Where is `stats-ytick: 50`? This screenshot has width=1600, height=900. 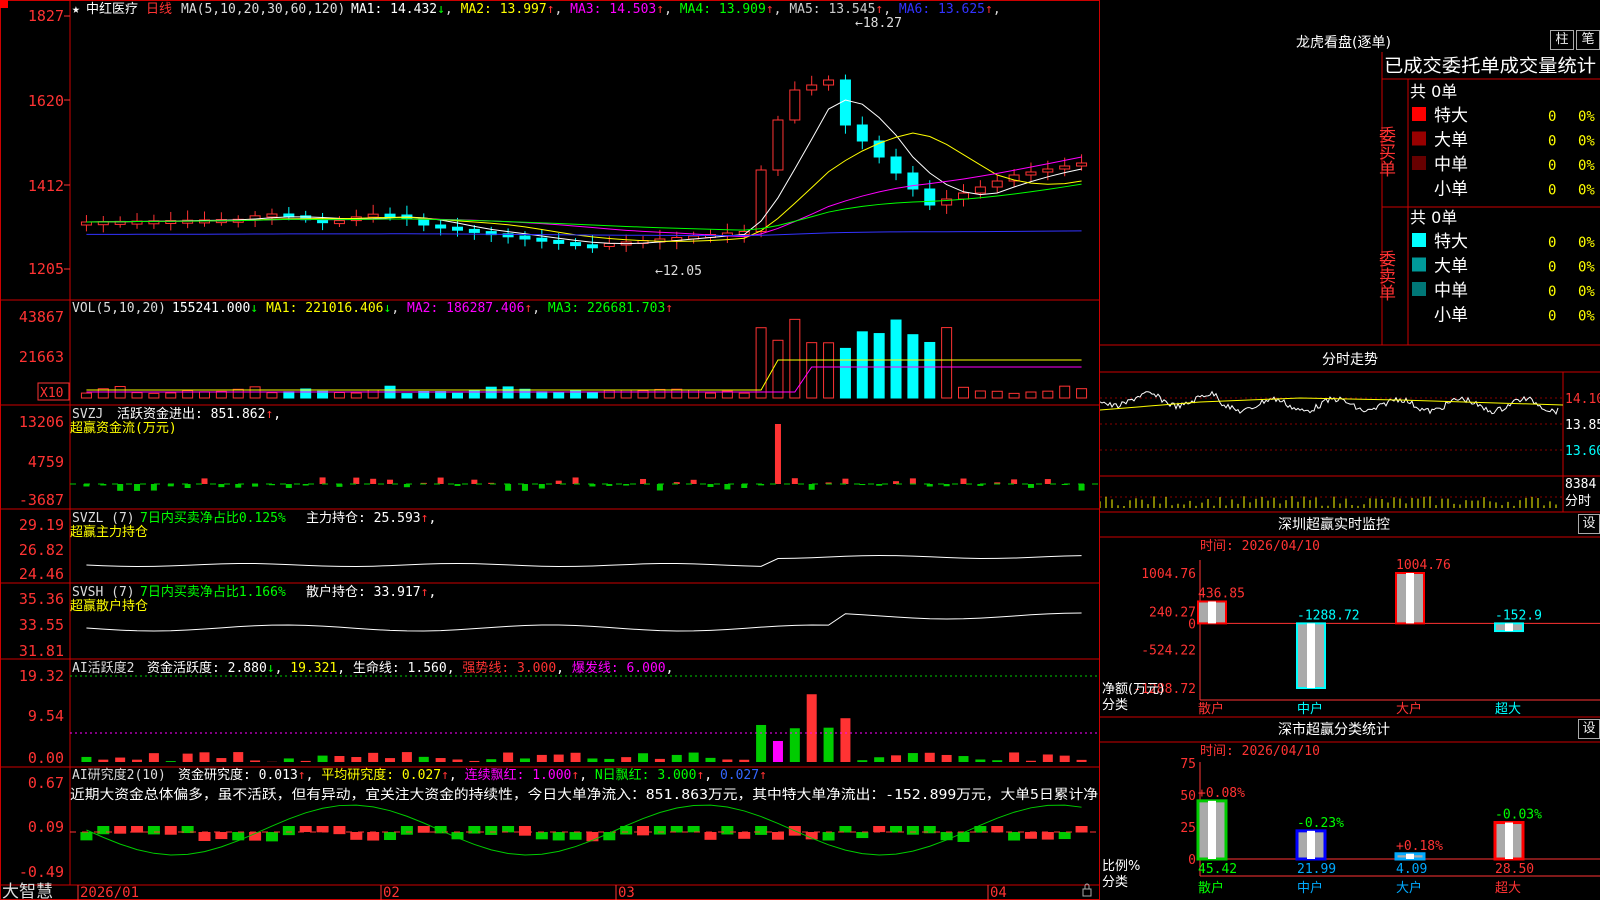 stats-ytick: 50 is located at coordinates (1188, 796).